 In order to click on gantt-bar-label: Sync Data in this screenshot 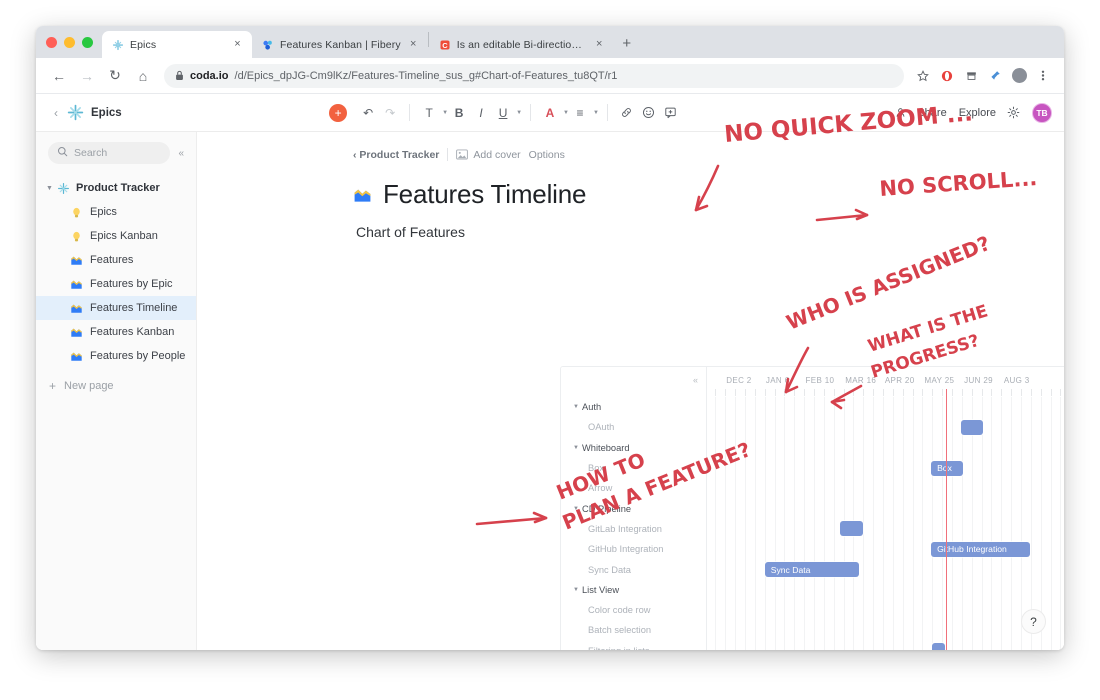, I will do `click(790, 569)`.